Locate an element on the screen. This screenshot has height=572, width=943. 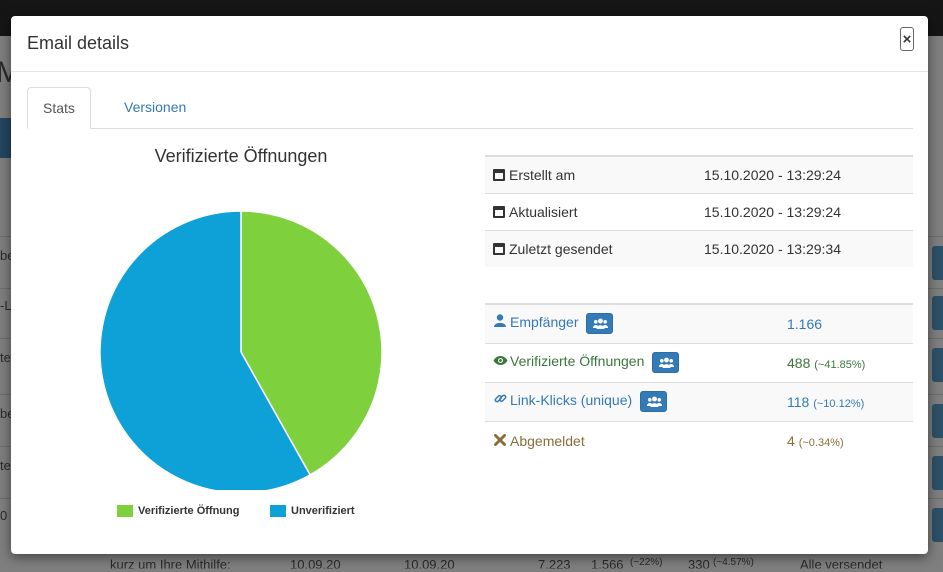
table-row: Aktualisiert 15.10.2020 - 13:29:24 is located at coordinates (699, 212).